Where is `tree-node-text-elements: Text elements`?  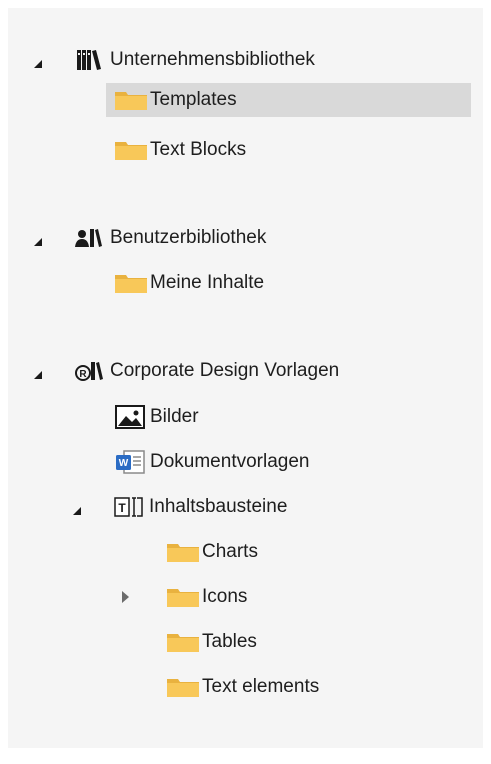
tree-node-text-elements: Text elements is located at coordinates (238, 687).